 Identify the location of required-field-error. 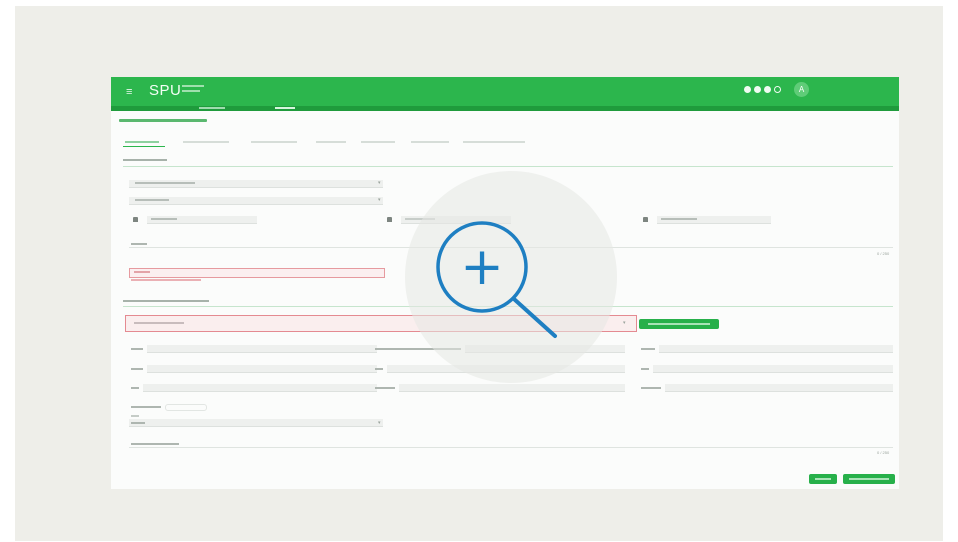
(257, 273).